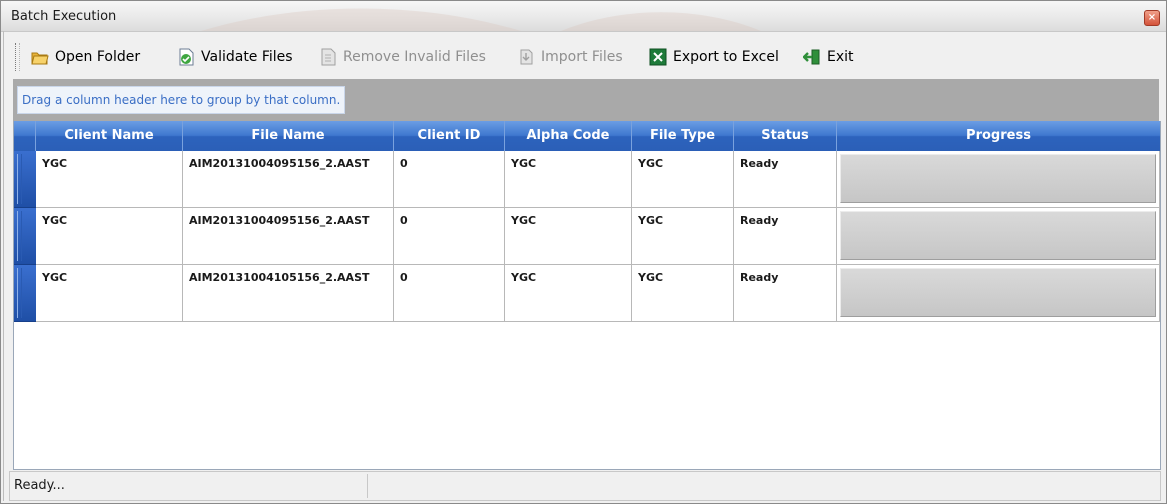 This screenshot has height=504, width=1167. Describe the element at coordinates (288, 136) in the screenshot. I see `column-header-file-name: File Name` at that location.